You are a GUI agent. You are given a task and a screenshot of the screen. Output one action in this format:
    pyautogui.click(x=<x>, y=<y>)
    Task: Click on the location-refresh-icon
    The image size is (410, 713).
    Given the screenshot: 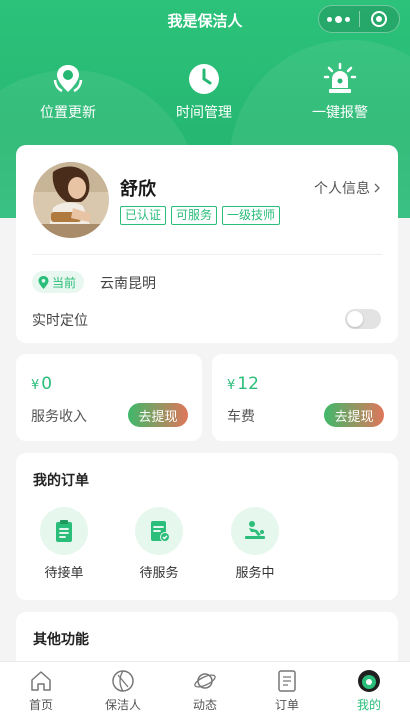 What is the action you would take?
    pyautogui.click(x=68, y=79)
    